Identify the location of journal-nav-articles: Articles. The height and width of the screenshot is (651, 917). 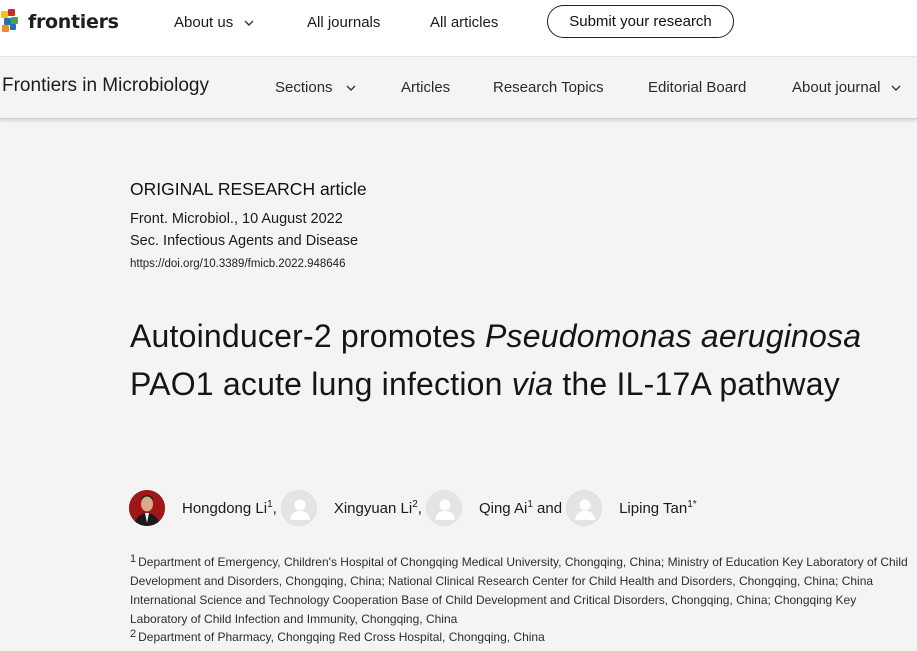
(425, 87).